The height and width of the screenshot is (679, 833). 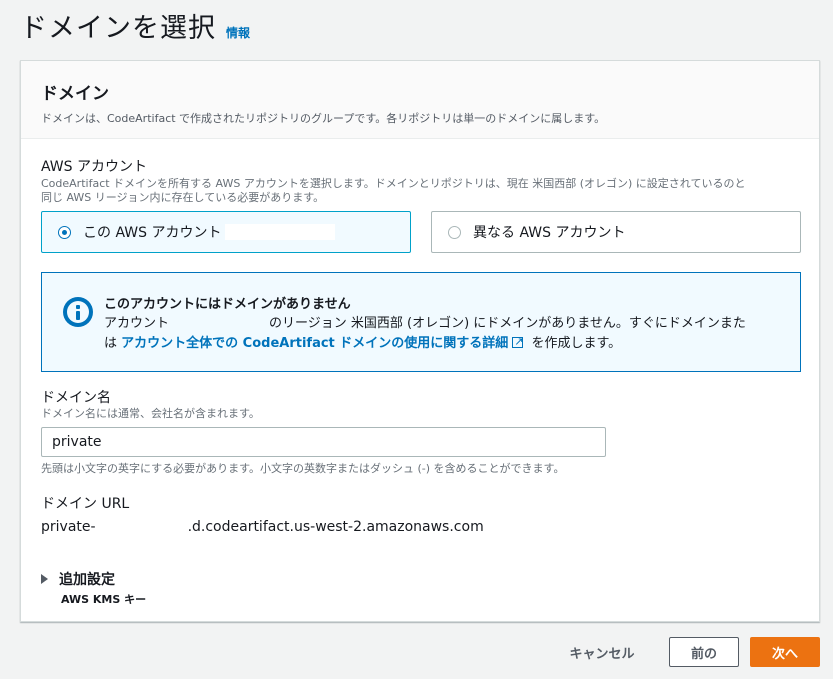 What do you see at coordinates (576, 343) in the screenshot?
I see `alert-body-suffix: を作成します。` at bounding box center [576, 343].